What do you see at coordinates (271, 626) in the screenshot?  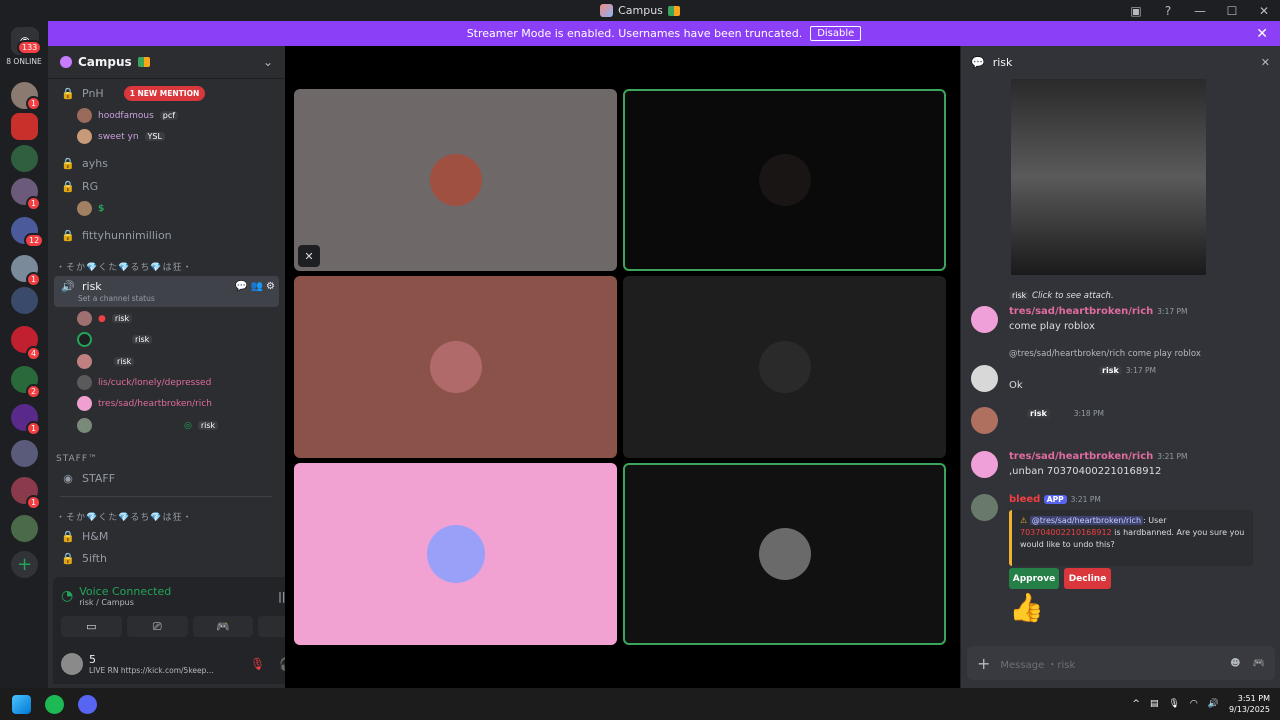 I see `soundboard-button: ✧` at bounding box center [271, 626].